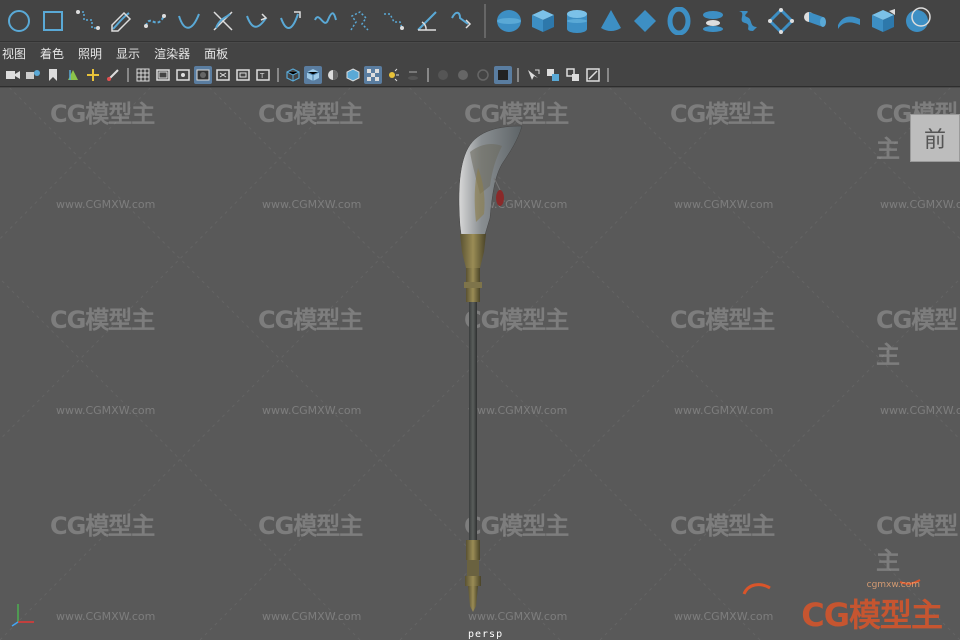 The height and width of the screenshot is (640, 960). Describe the element at coordinates (87, 21) in the screenshot. I see `cv-curve-icon` at that location.